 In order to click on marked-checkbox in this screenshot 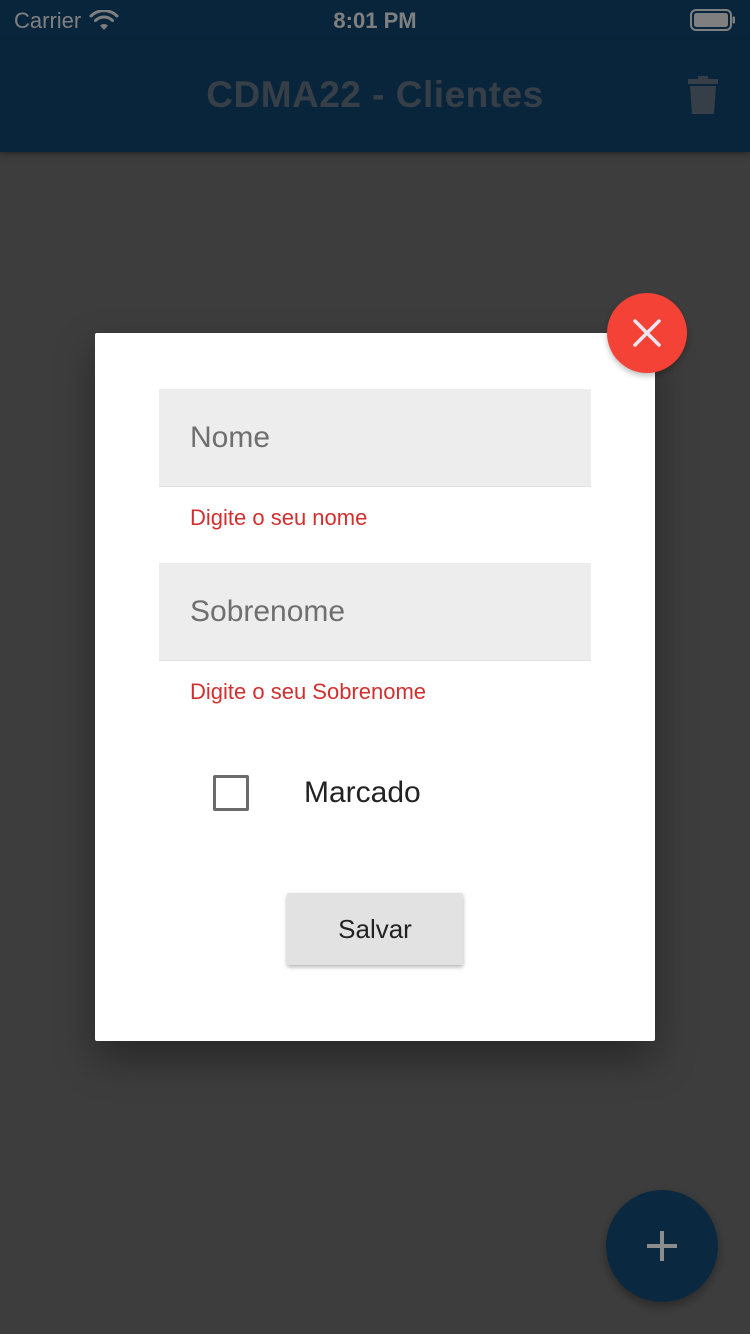, I will do `click(231, 793)`.